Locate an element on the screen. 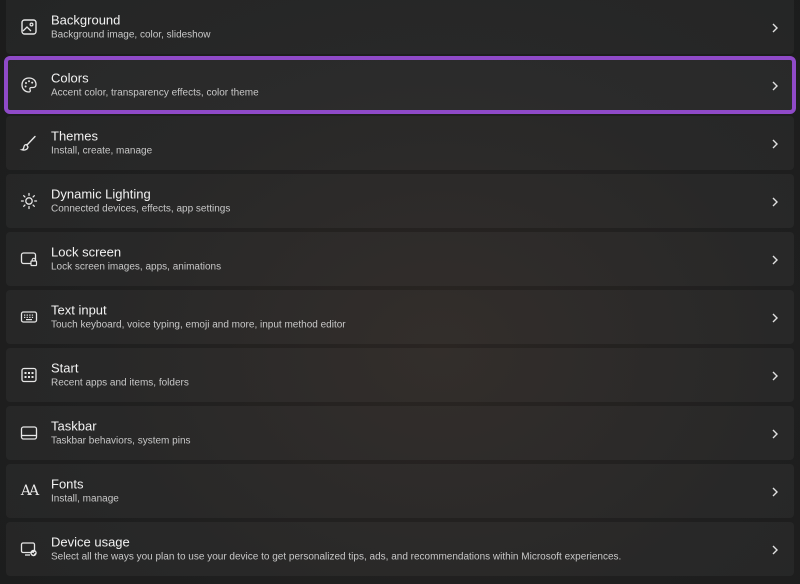 This screenshot has height=584, width=800. palette-icon is located at coordinates (29, 85).